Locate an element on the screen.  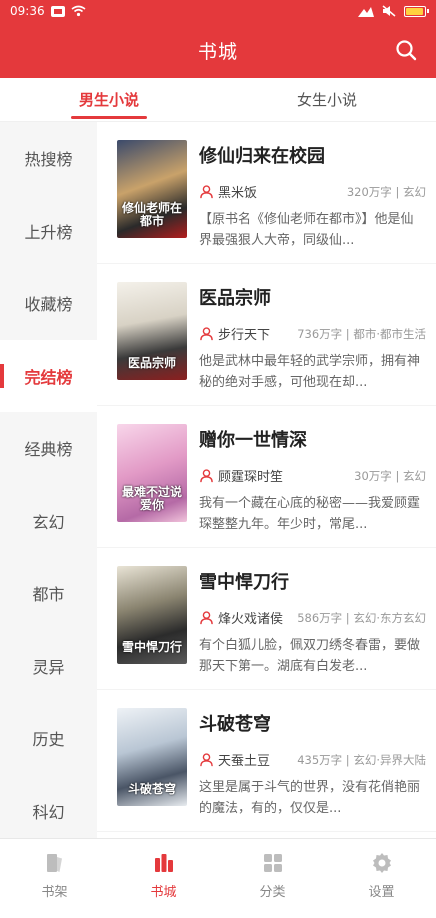
page-title: 书城 is located at coordinates (217, 51).